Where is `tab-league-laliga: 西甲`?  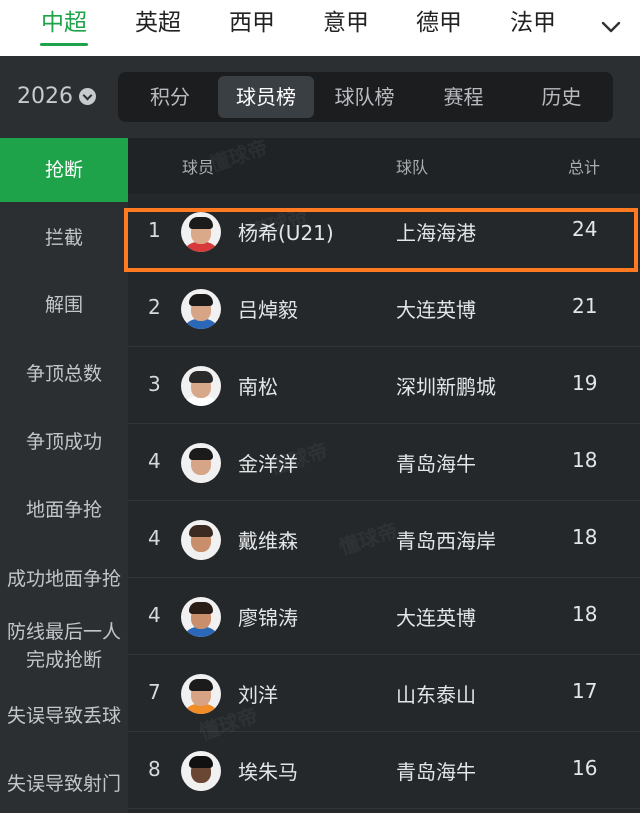 tab-league-laliga: 西甲 is located at coordinates (252, 26).